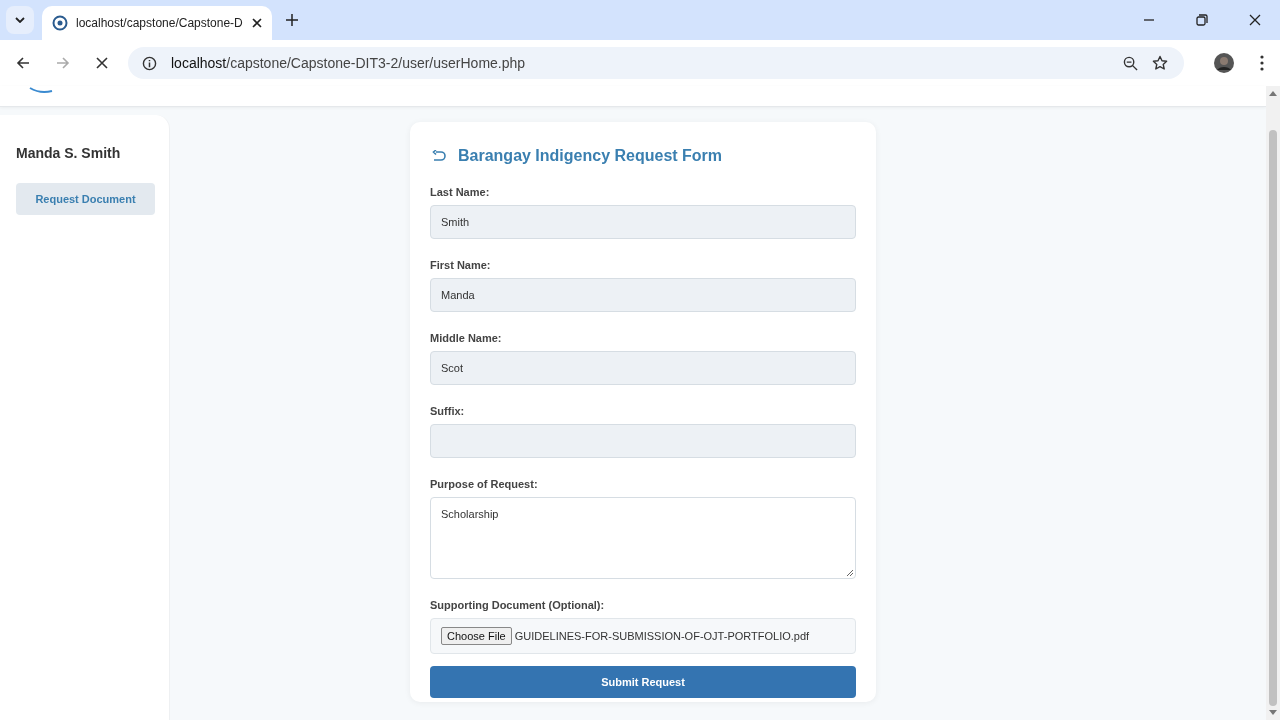 Image resolution: width=1280 pixels, height=720 pixels. Describe the element at coordinates (643, 441) in the screenshot. I see `input-field` at that location.